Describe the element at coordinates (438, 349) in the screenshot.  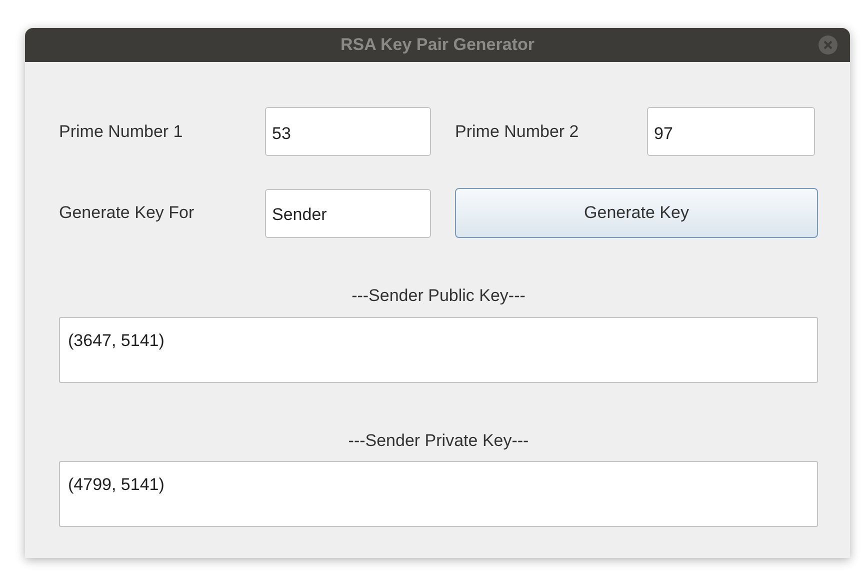
I see `output-box: (3647, 5141)` at that location.